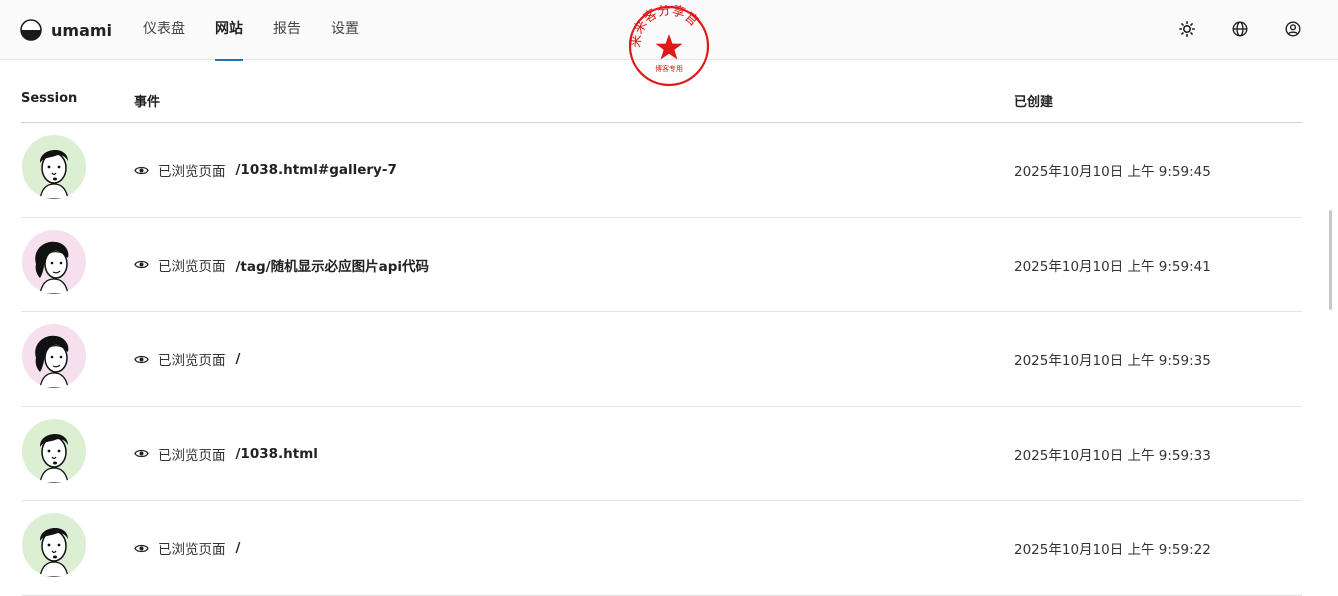 The image size is (1338, 596). I want to click on svg-text: 来来客分享官, so click(665, 26).